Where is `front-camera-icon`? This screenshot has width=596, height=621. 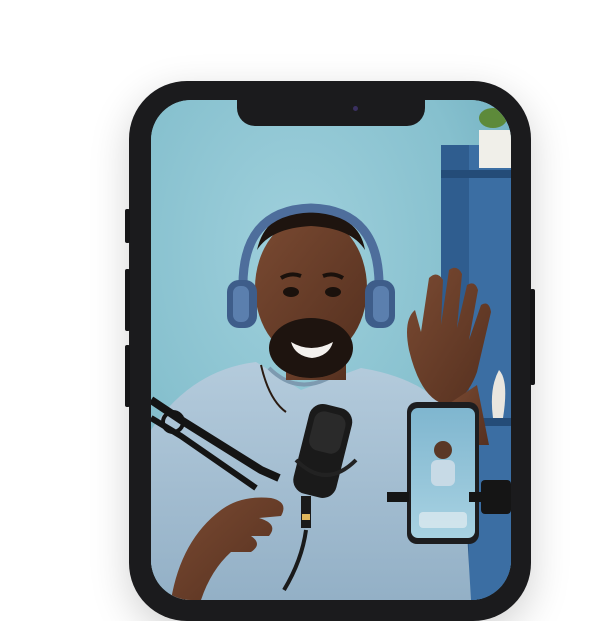 front-camera-icon is located at coordinates (355, 108).